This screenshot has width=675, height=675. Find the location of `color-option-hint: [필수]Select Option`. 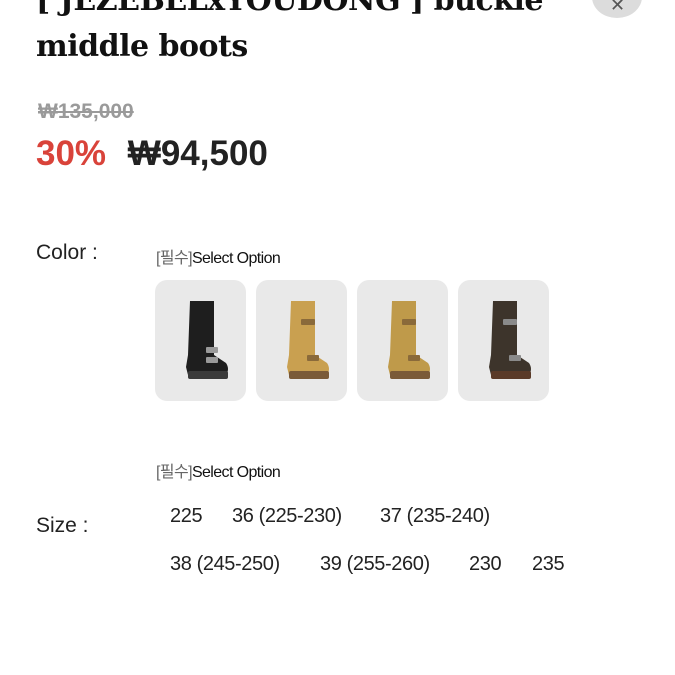

color-option-hint: [필수]Select Option is located at coordinates (218, 256).